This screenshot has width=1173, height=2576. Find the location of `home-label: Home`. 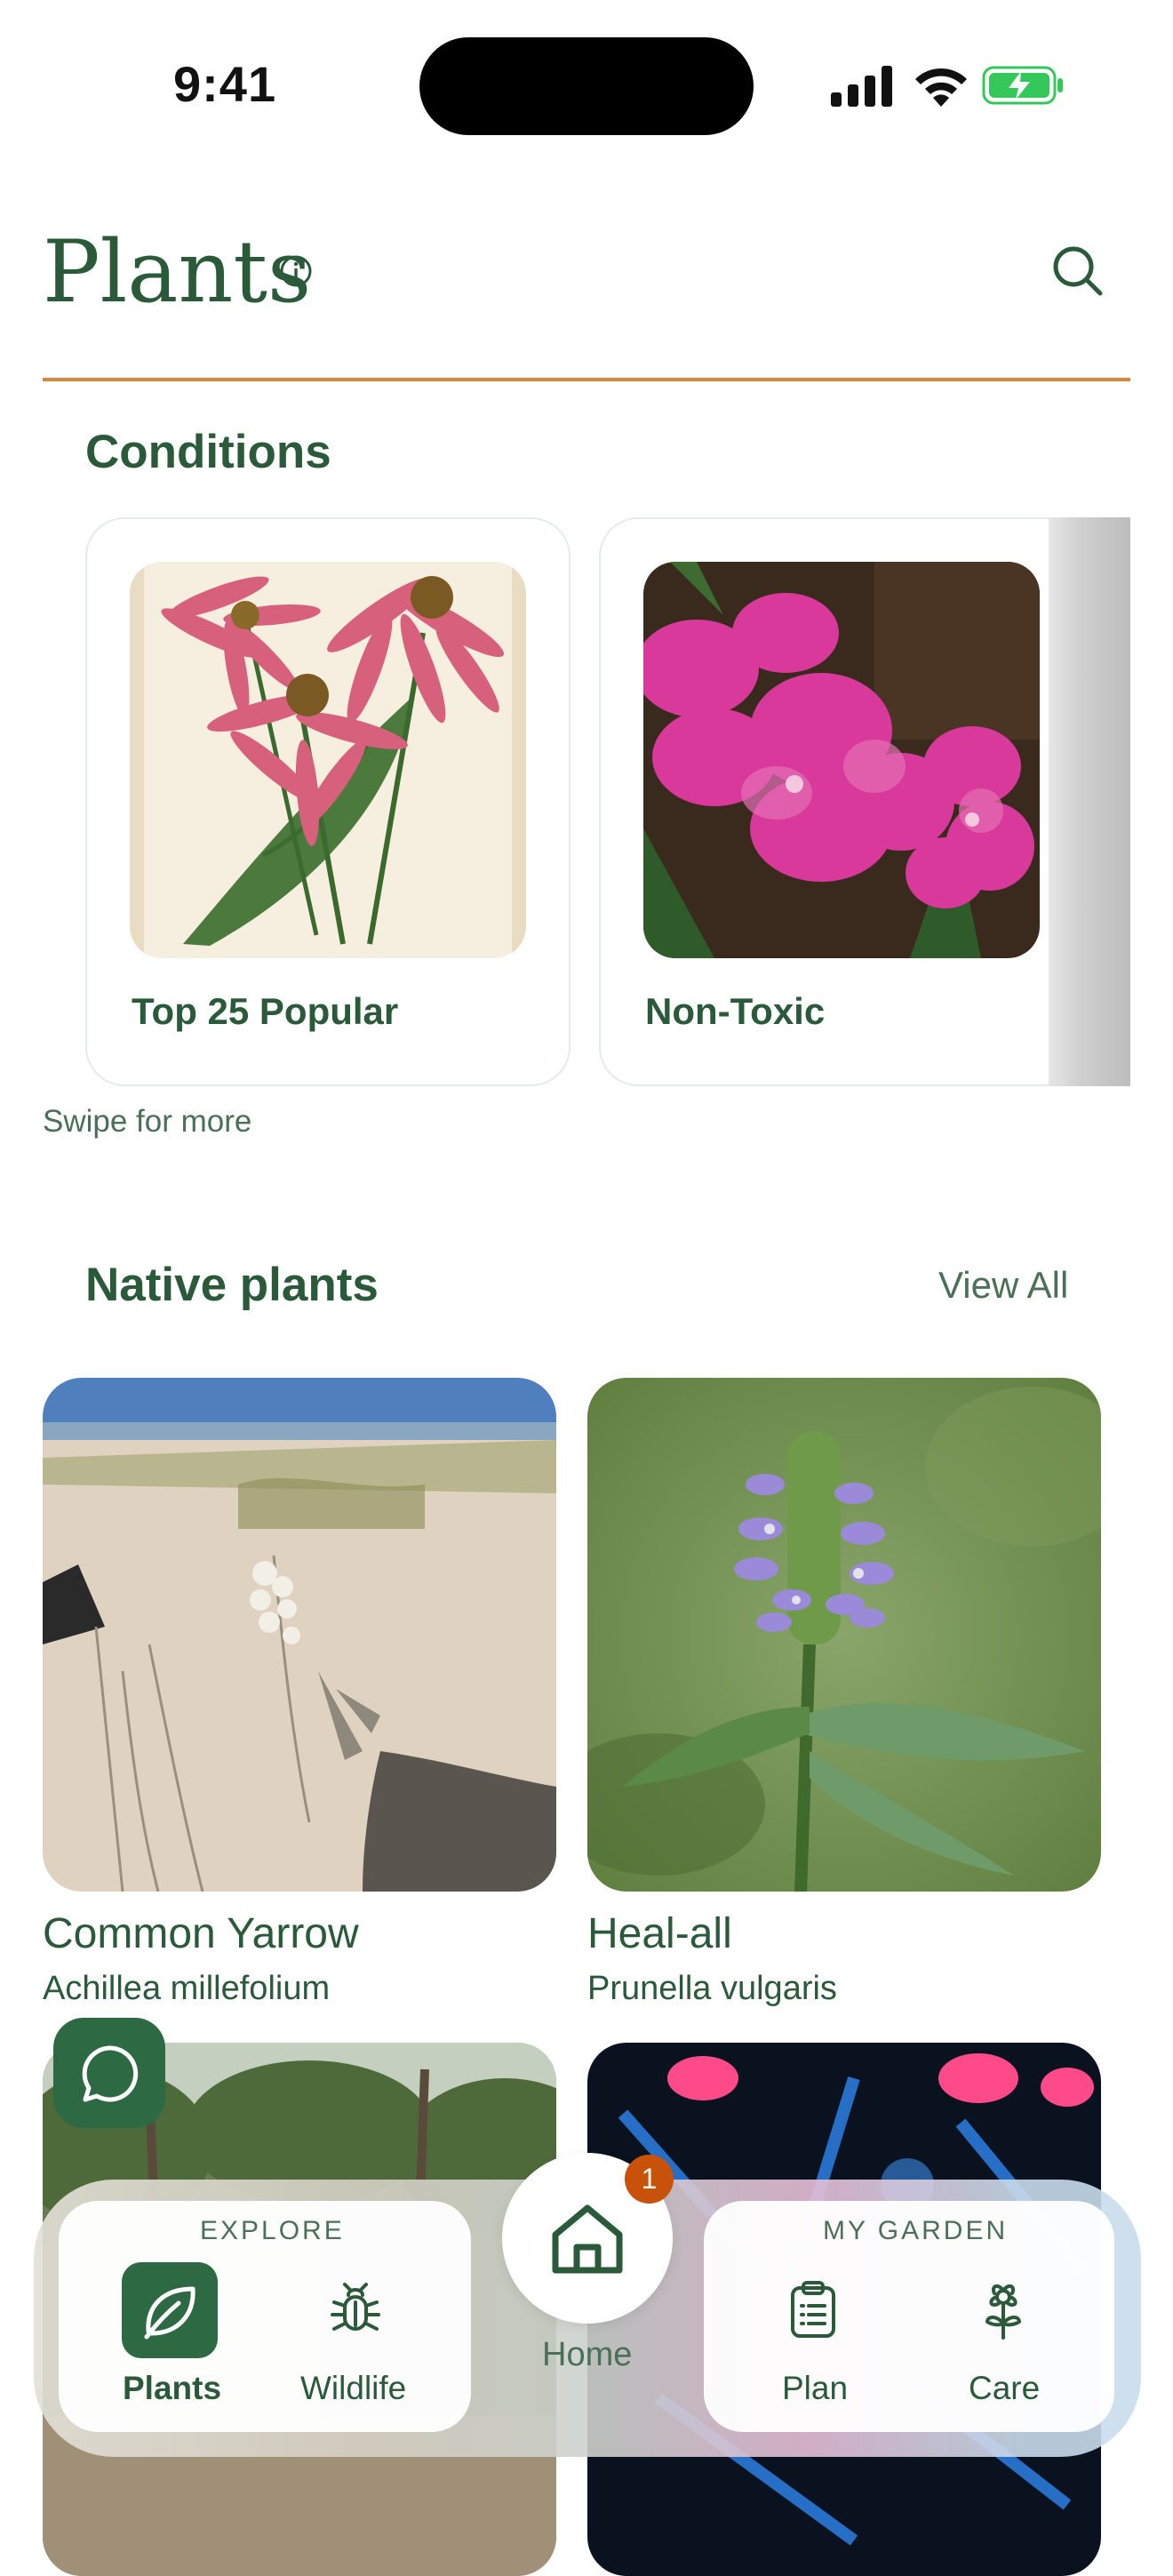

home-label: Home is located at coordinates (587, 2355).